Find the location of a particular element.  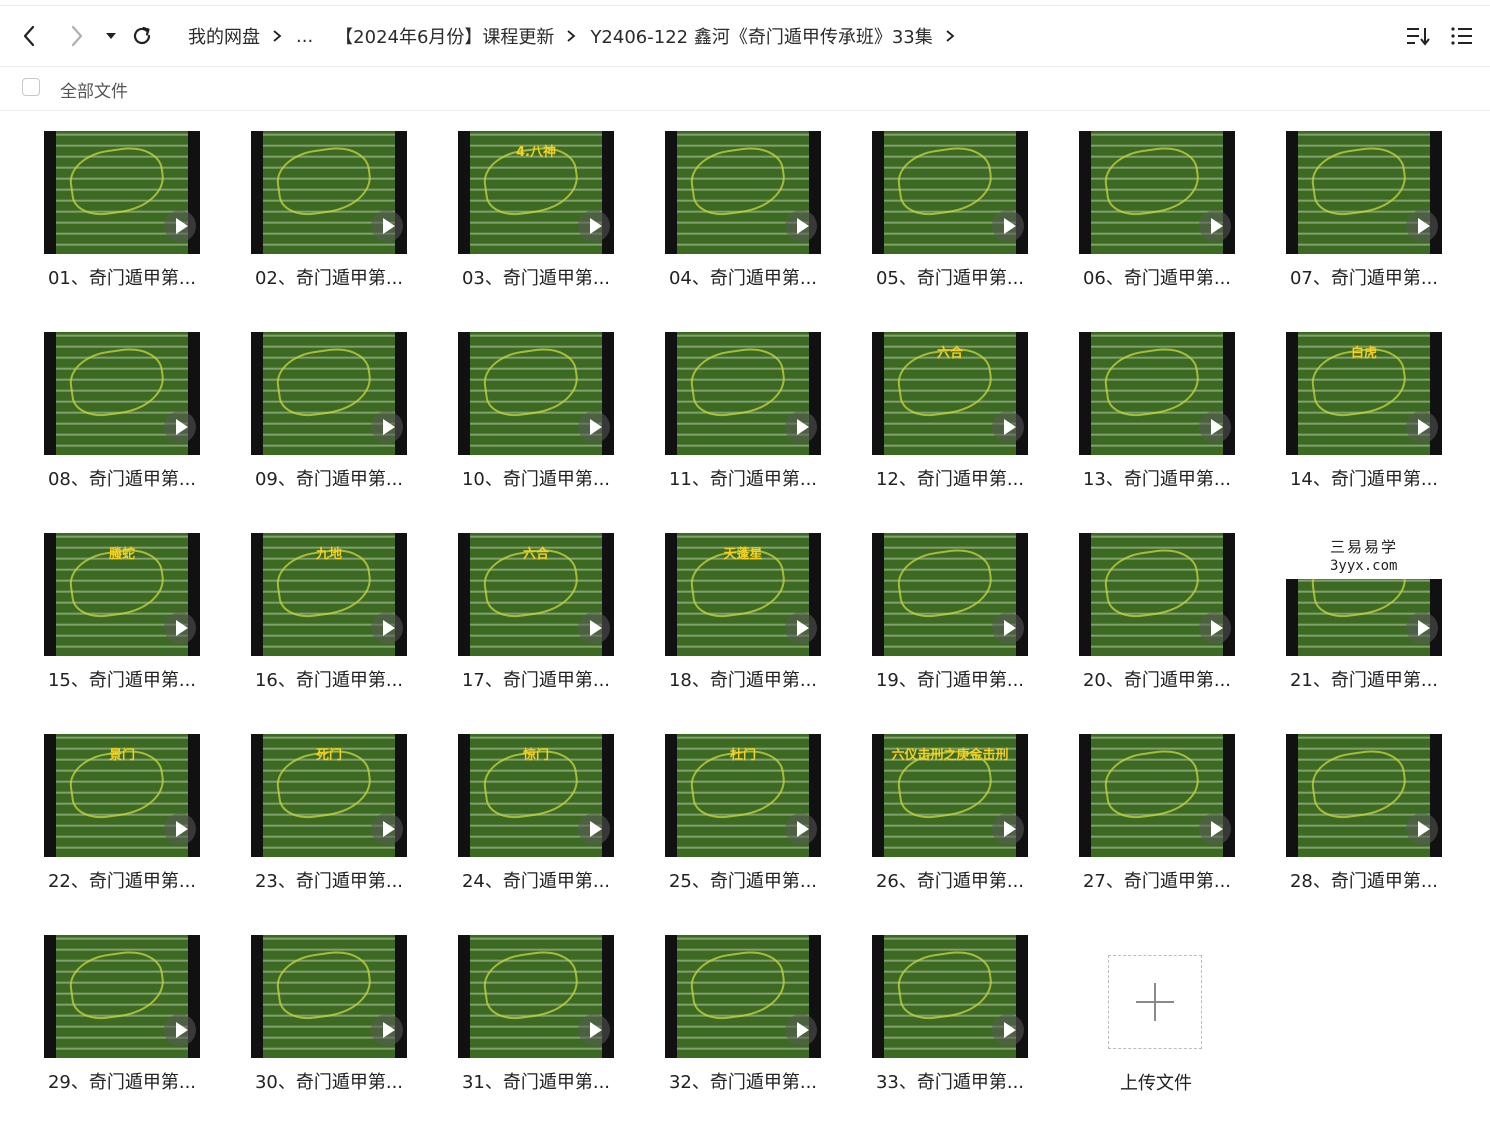

history-dropdown-button is located at coordinates (111, 36).